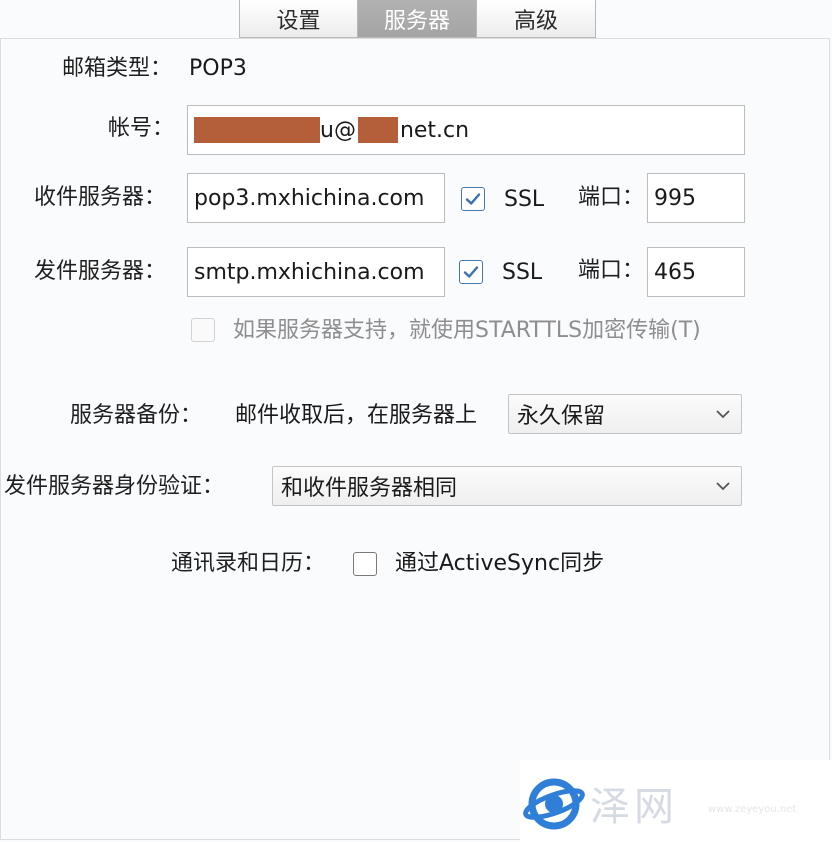  I want to click on incoming-port-field: 995, so click(696, 198).